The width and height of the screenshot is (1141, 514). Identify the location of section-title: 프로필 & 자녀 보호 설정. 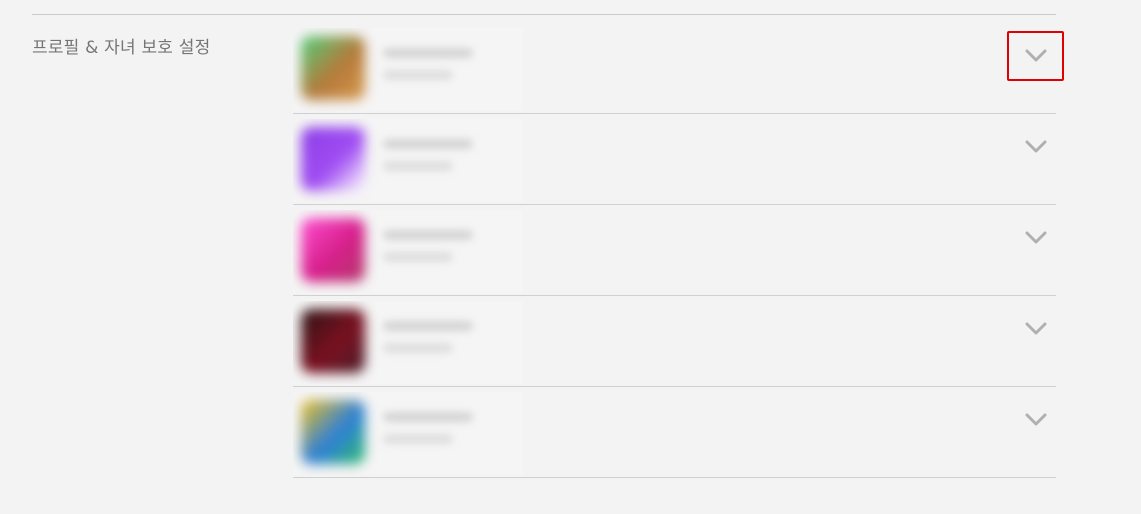
(121, 48).